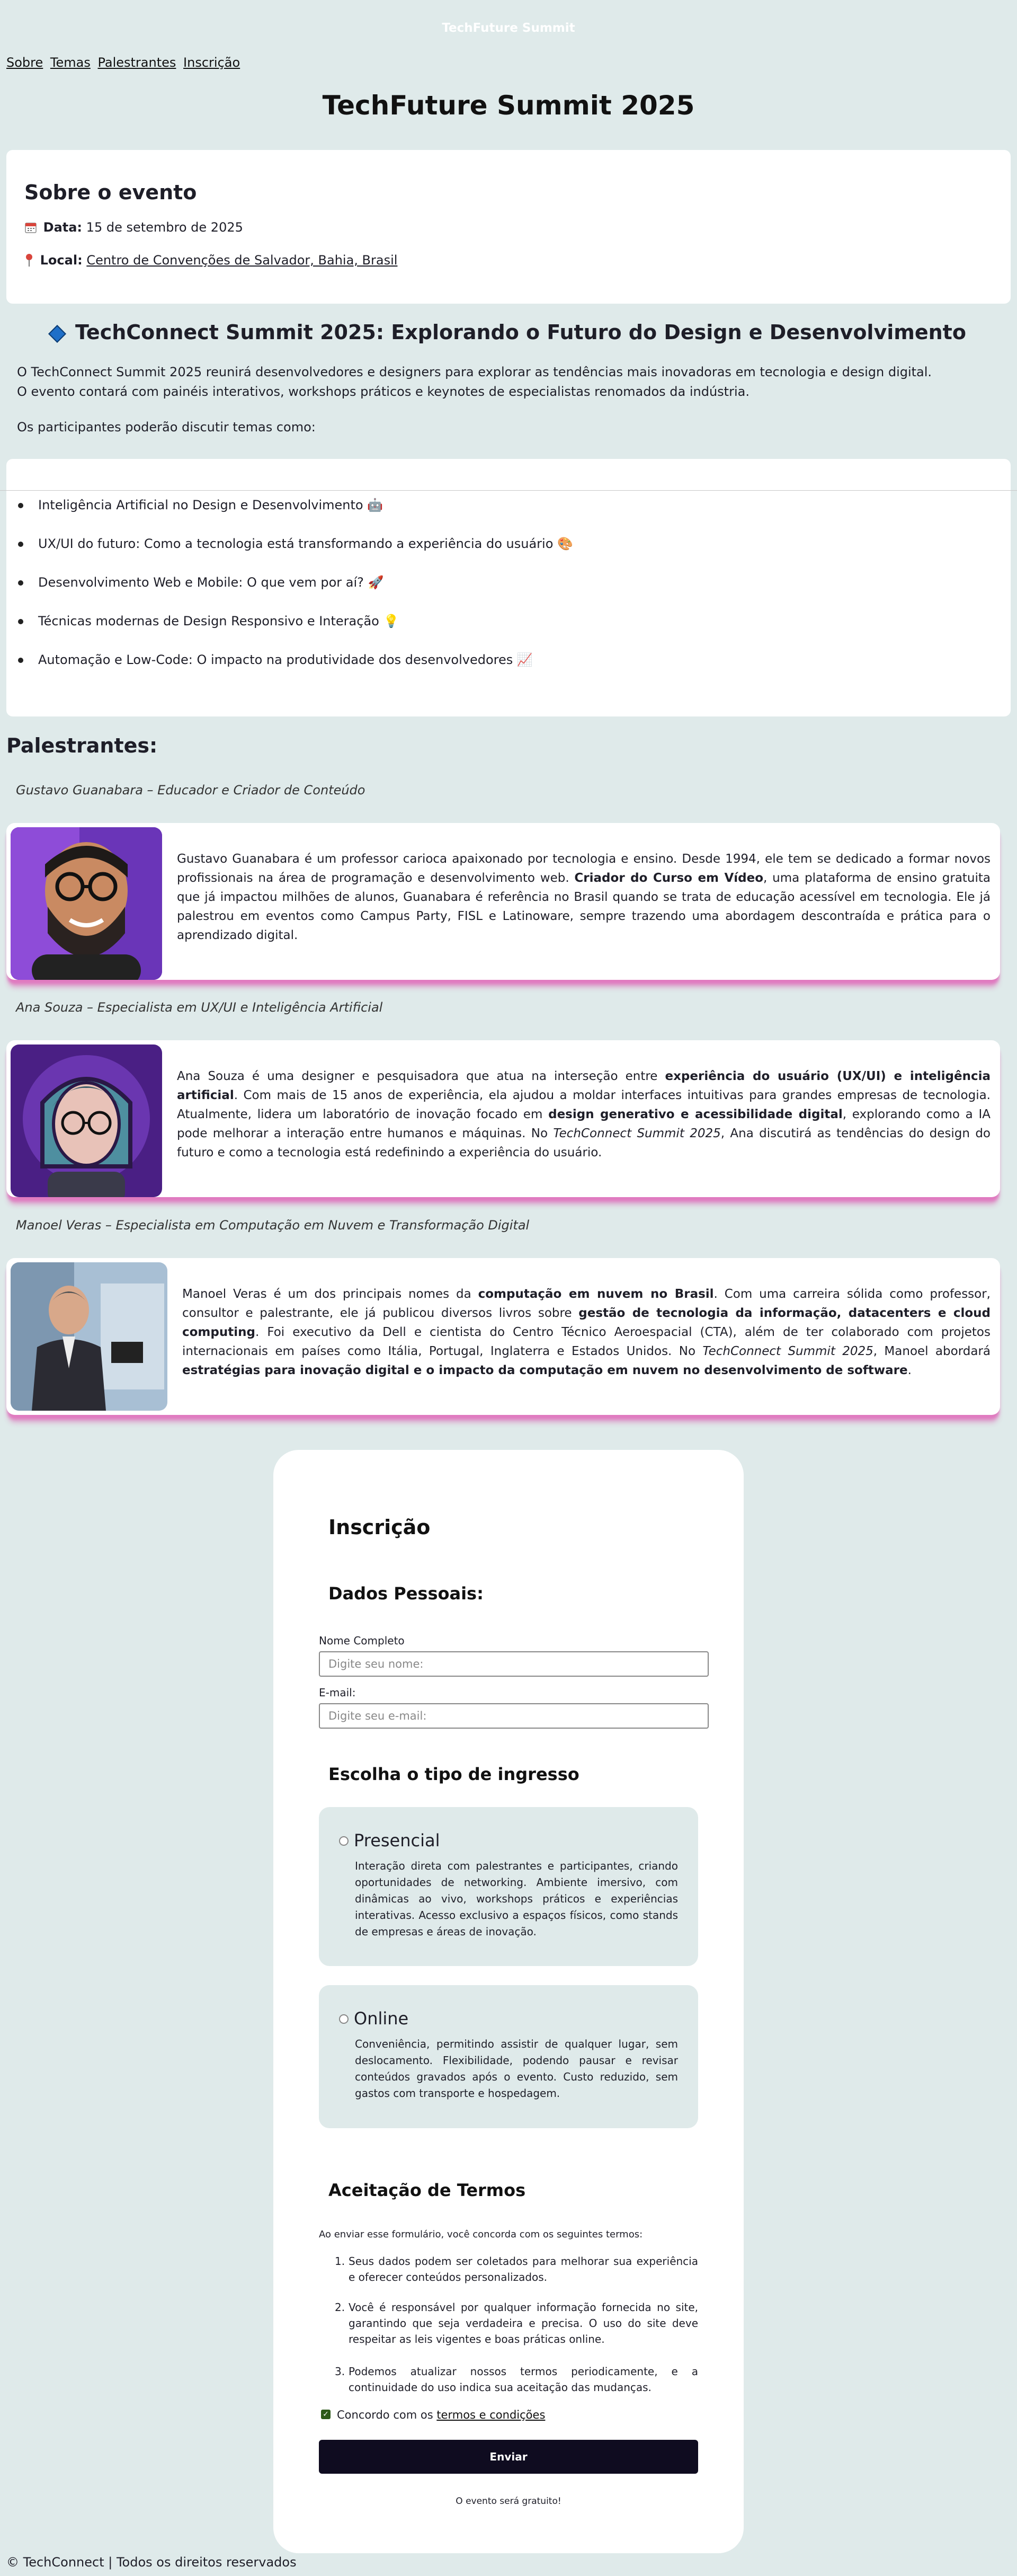 This screenshot has height=2576, width=1017. Describe the element at coordinates (136, 62) in the screenshot. I see `nav-link-palestrantes: Palestrantes` at that location.